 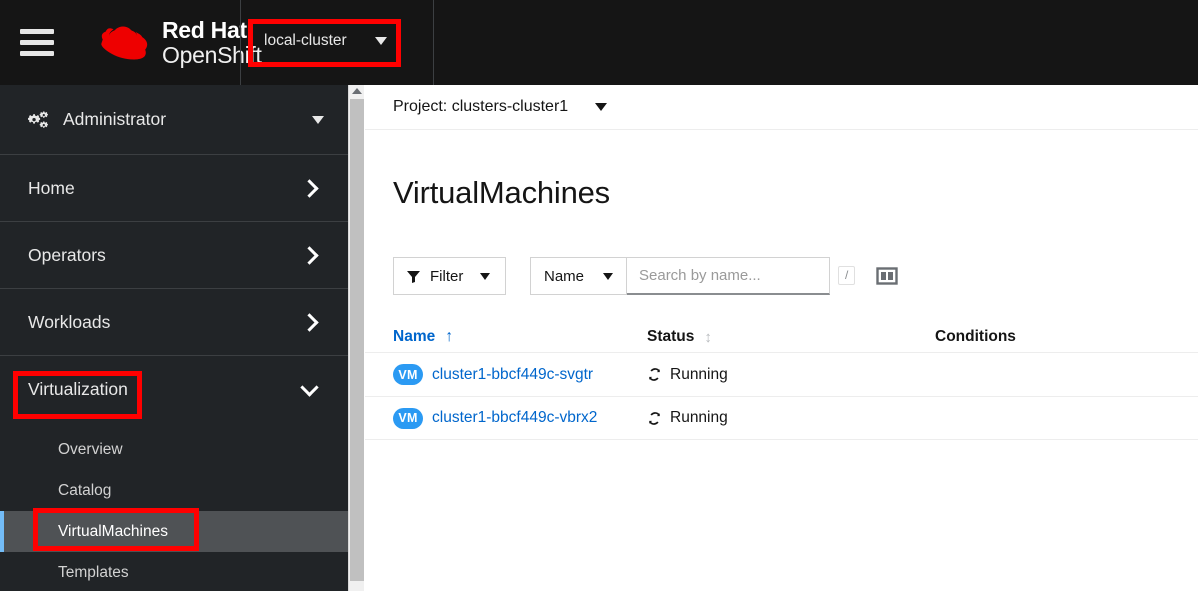 I want to click on filter-icon, so click(x=413, y=276).